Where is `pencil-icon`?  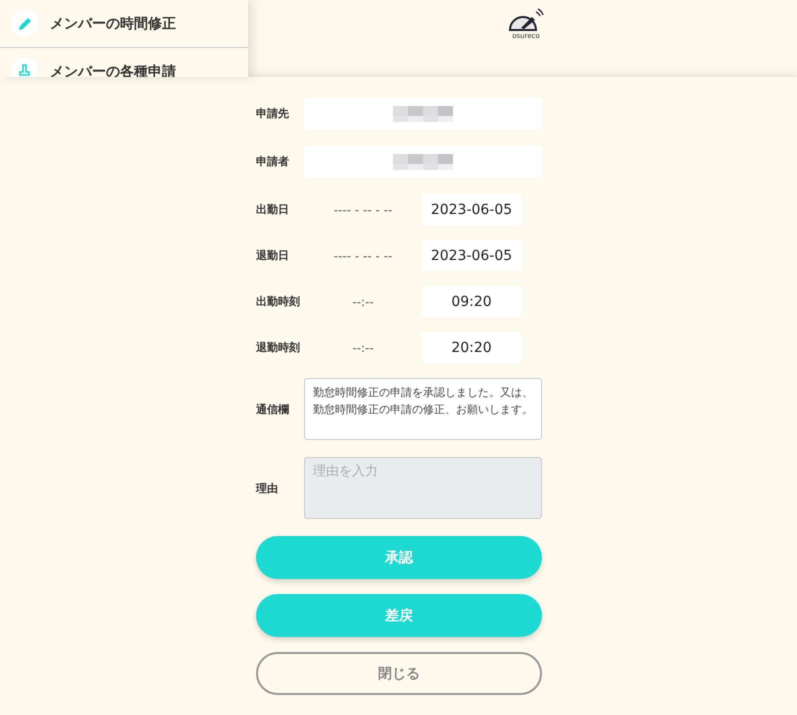
pencil-icon is located at coordinates (24, 23).